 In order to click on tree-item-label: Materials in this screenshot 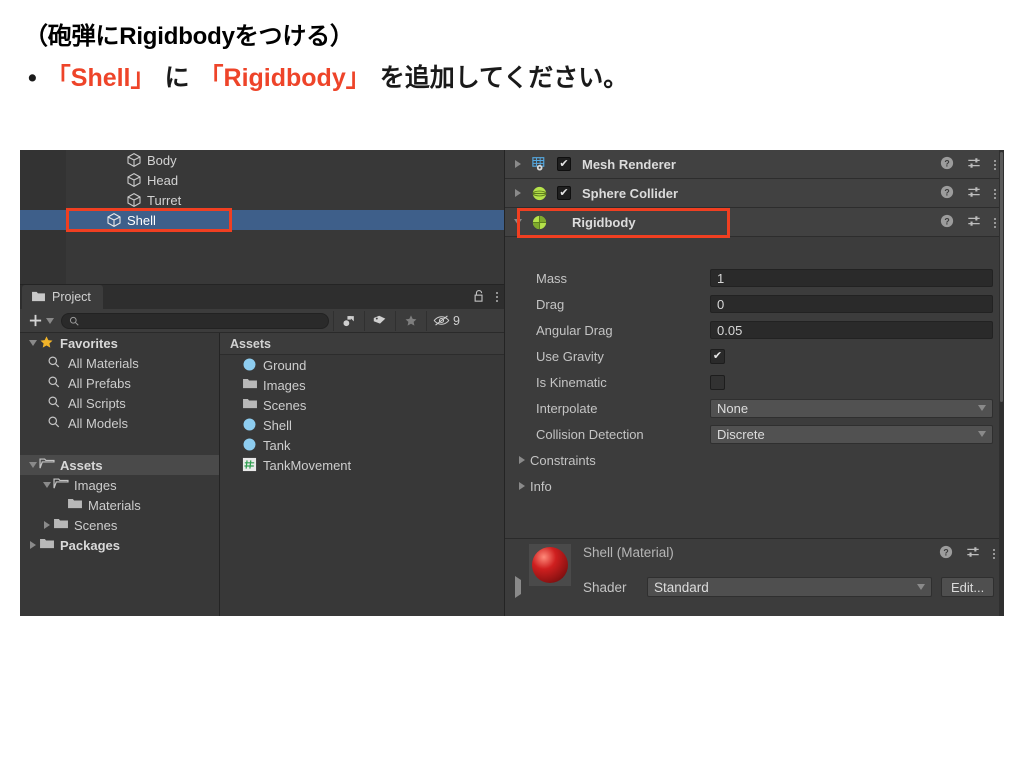, I will do `click(114, 505)`.